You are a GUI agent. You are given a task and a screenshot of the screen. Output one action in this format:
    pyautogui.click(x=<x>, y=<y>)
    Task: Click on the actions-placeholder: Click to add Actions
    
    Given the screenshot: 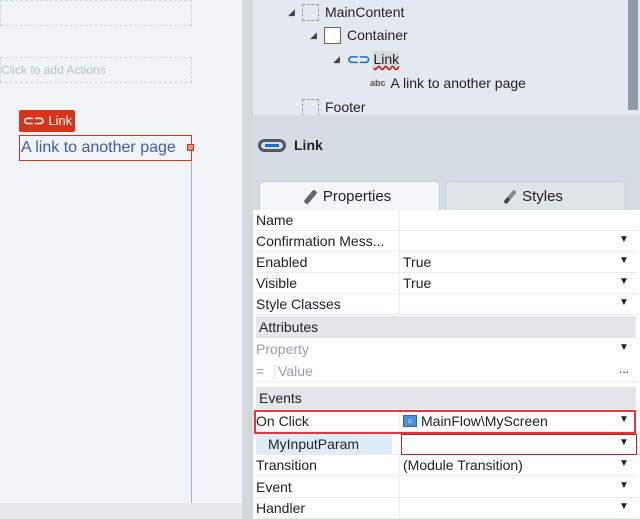 What is the action you would take?
    pyautogui.click(x=96, y=70)
    